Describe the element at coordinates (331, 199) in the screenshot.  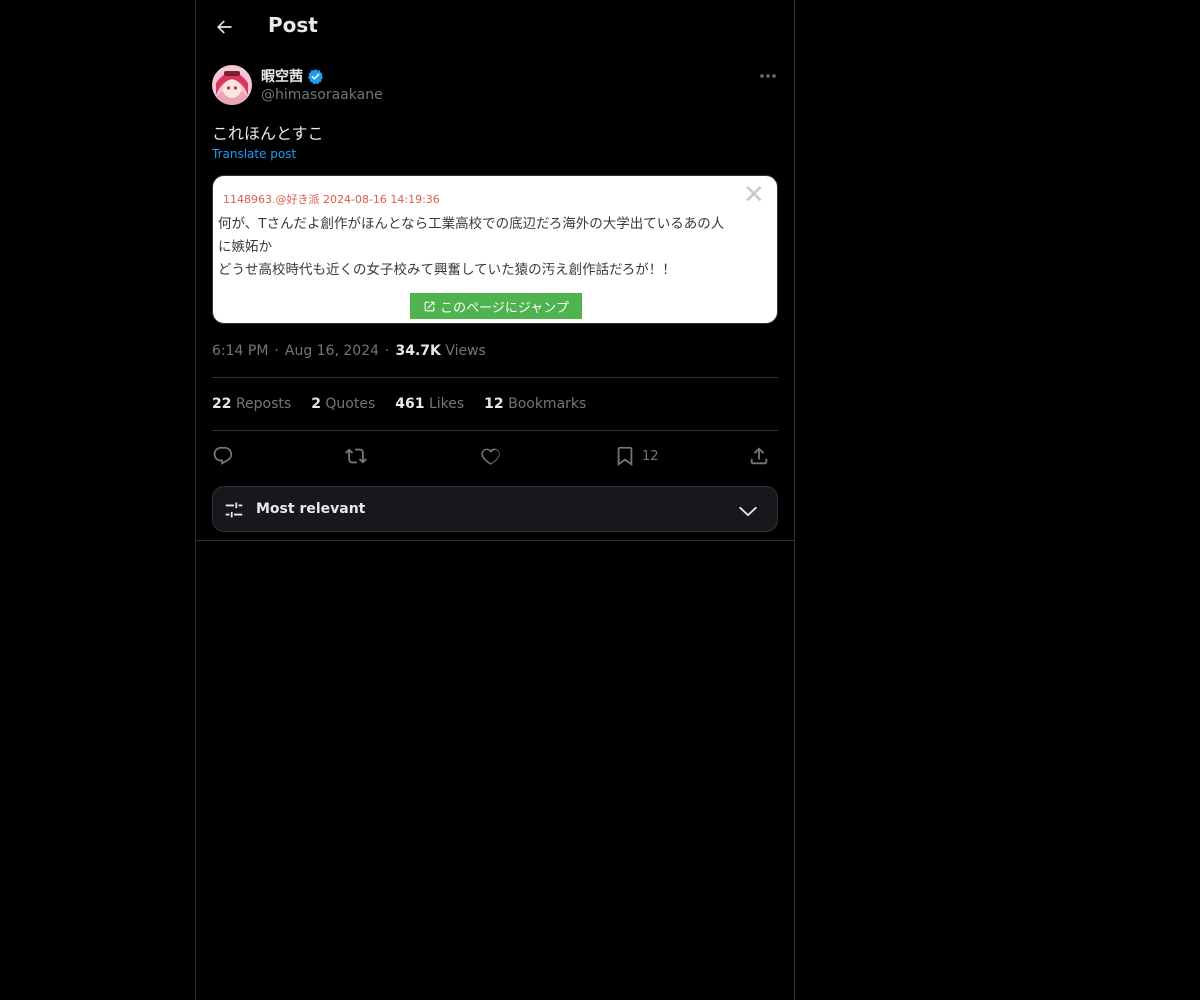
I see `media-meta-text: 1148963.@好き派 2024-08-16 14:19:36` at that location.